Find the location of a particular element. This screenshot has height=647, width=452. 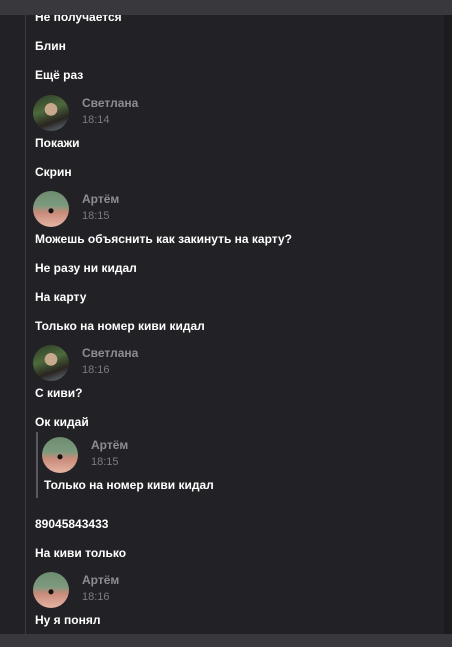

message-time: 18:14 is located at coordinates (96, 120).